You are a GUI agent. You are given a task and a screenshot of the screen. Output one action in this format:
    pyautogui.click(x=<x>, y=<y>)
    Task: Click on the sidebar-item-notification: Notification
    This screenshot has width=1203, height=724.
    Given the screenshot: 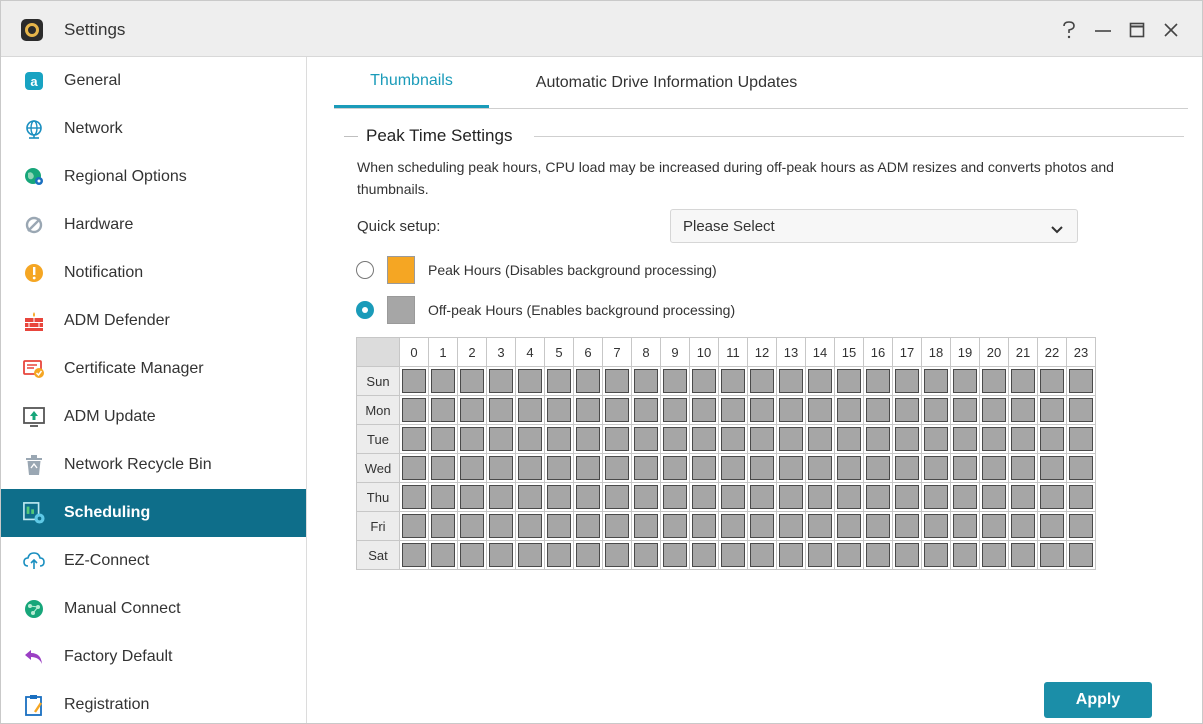 What is the action you would take?
    pyautogui.click(x=153, y=273)
    